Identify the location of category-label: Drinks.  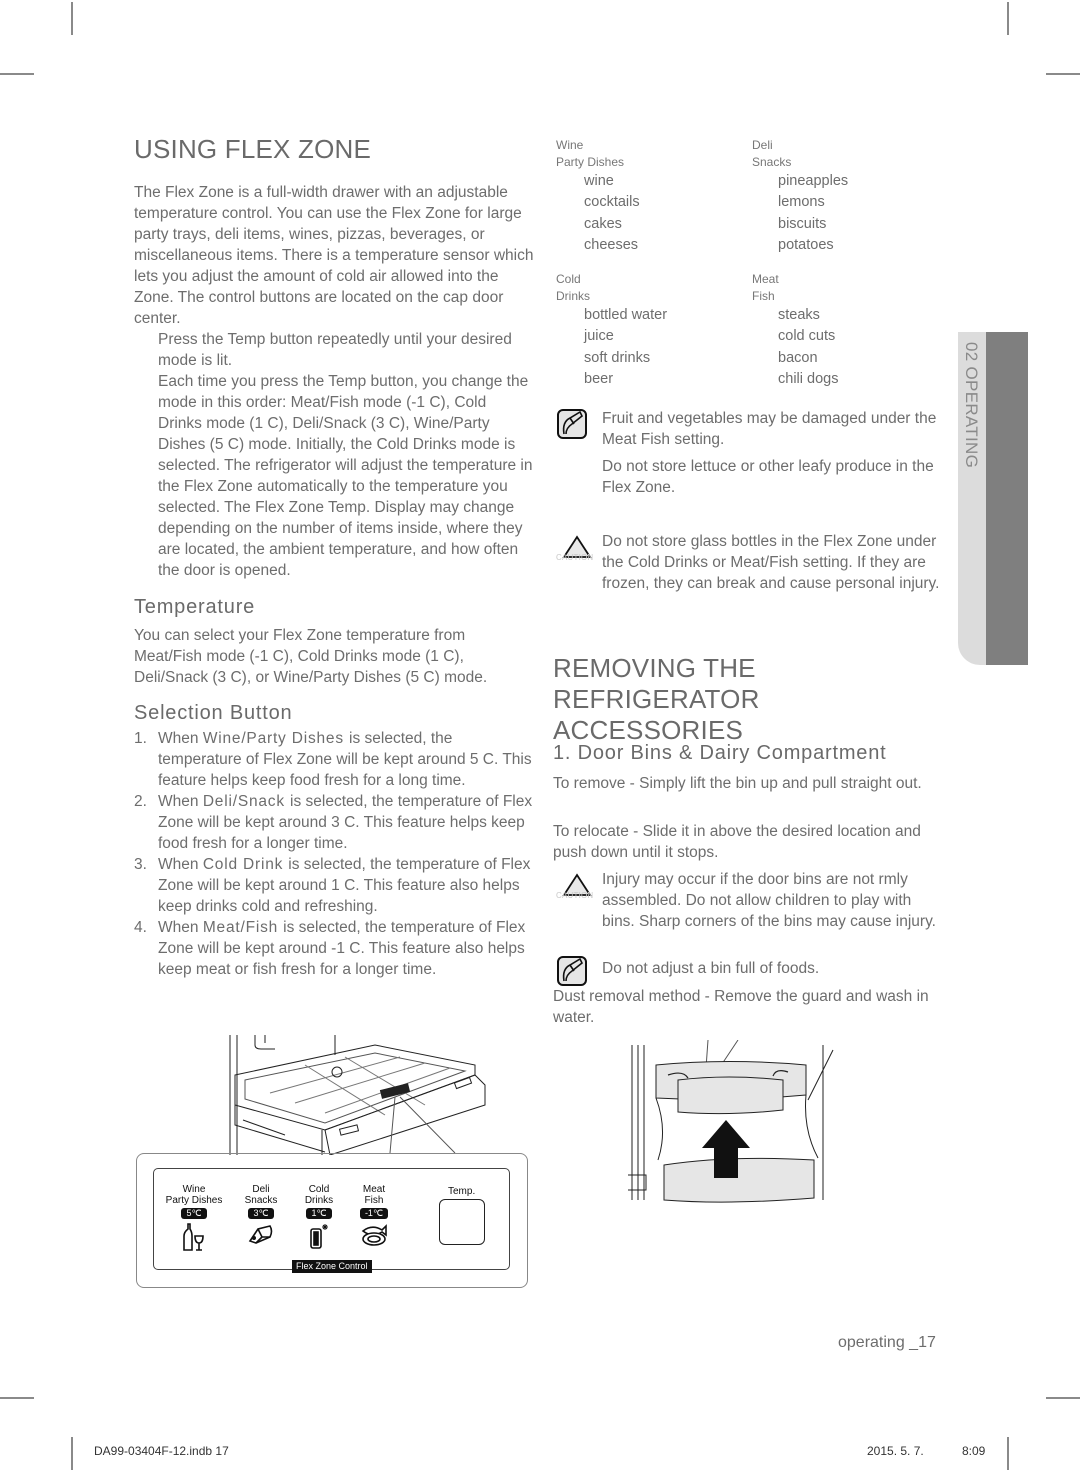
(573, 296).